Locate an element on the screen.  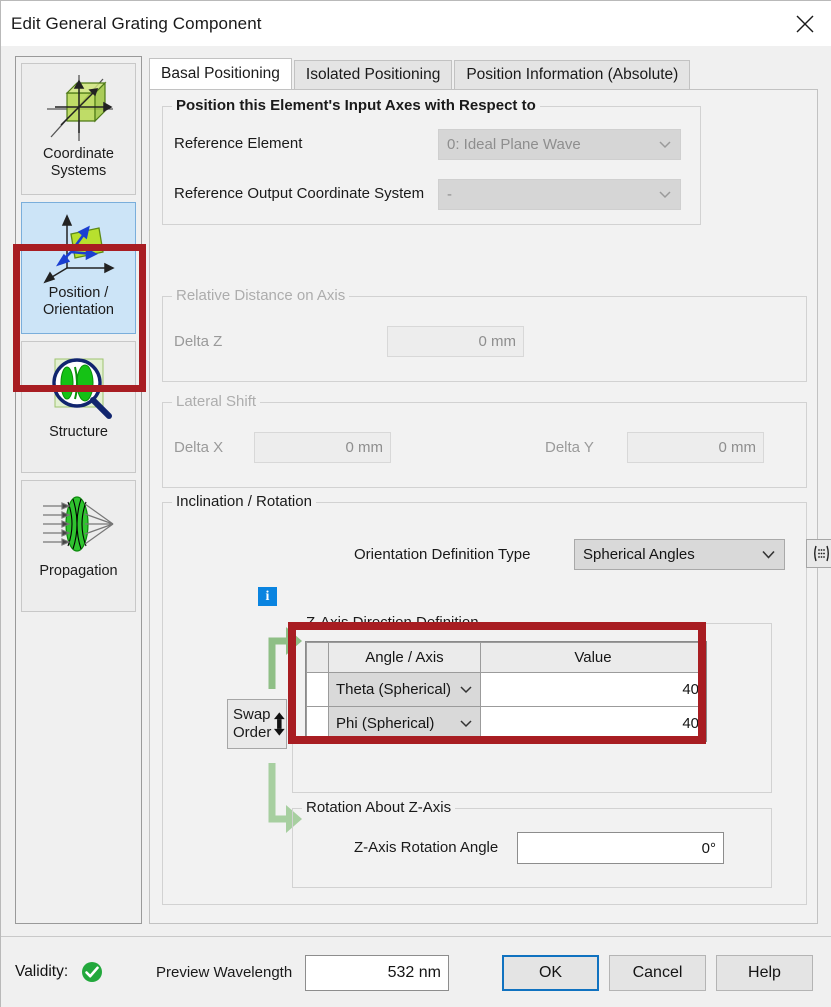
tab-isolated-positioning: Isolated Positioning is located at coordinates (373, 74).